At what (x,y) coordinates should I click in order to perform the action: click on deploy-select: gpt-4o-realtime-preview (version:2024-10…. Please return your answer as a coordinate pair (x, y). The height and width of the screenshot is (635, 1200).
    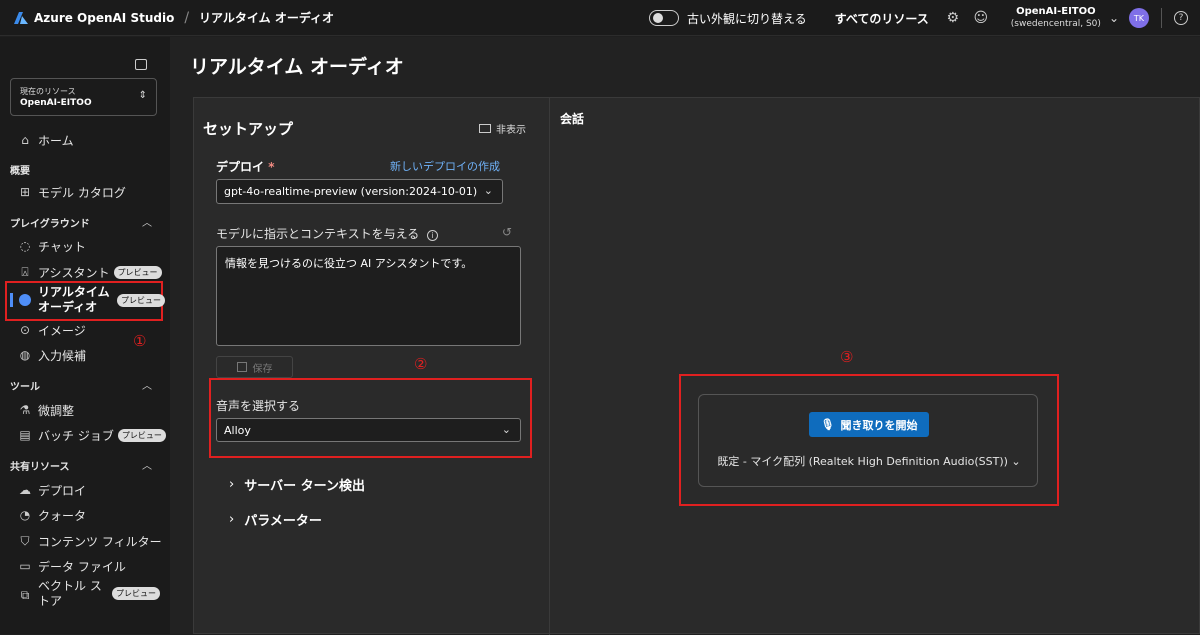
    Looking at the image, I should click on (359, 191).